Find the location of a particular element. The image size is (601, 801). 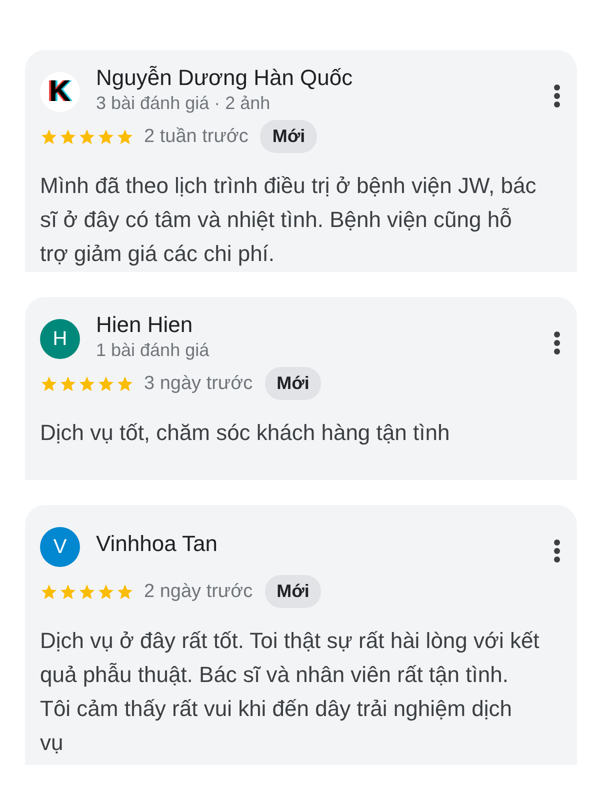

reviewer-name: Vinhhoa Tan is located at coordinates (316, 544).